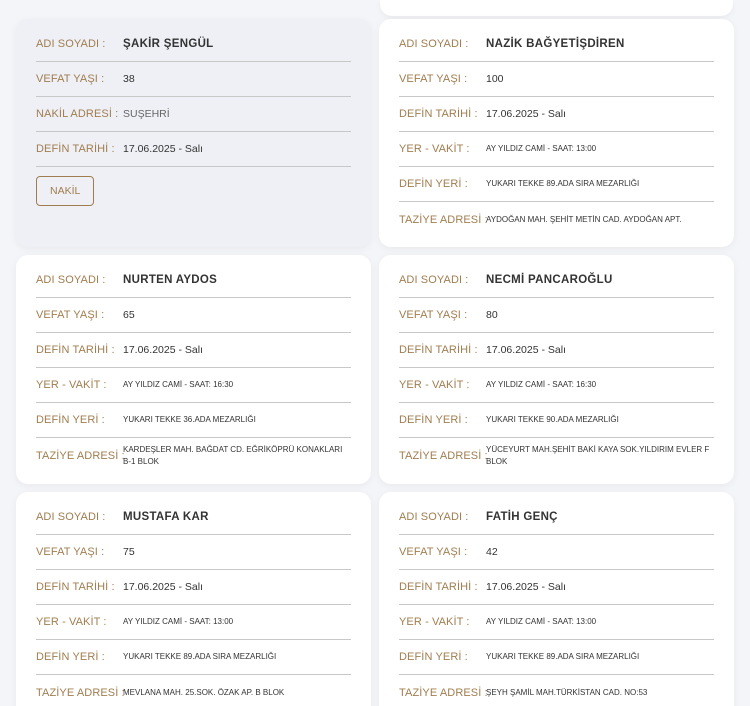 Image resolution: width=750 pixels, height=706 pixels. I want to click on name-row: ADI SOYADI : MUSTAFA KAR, so click(193, 517).